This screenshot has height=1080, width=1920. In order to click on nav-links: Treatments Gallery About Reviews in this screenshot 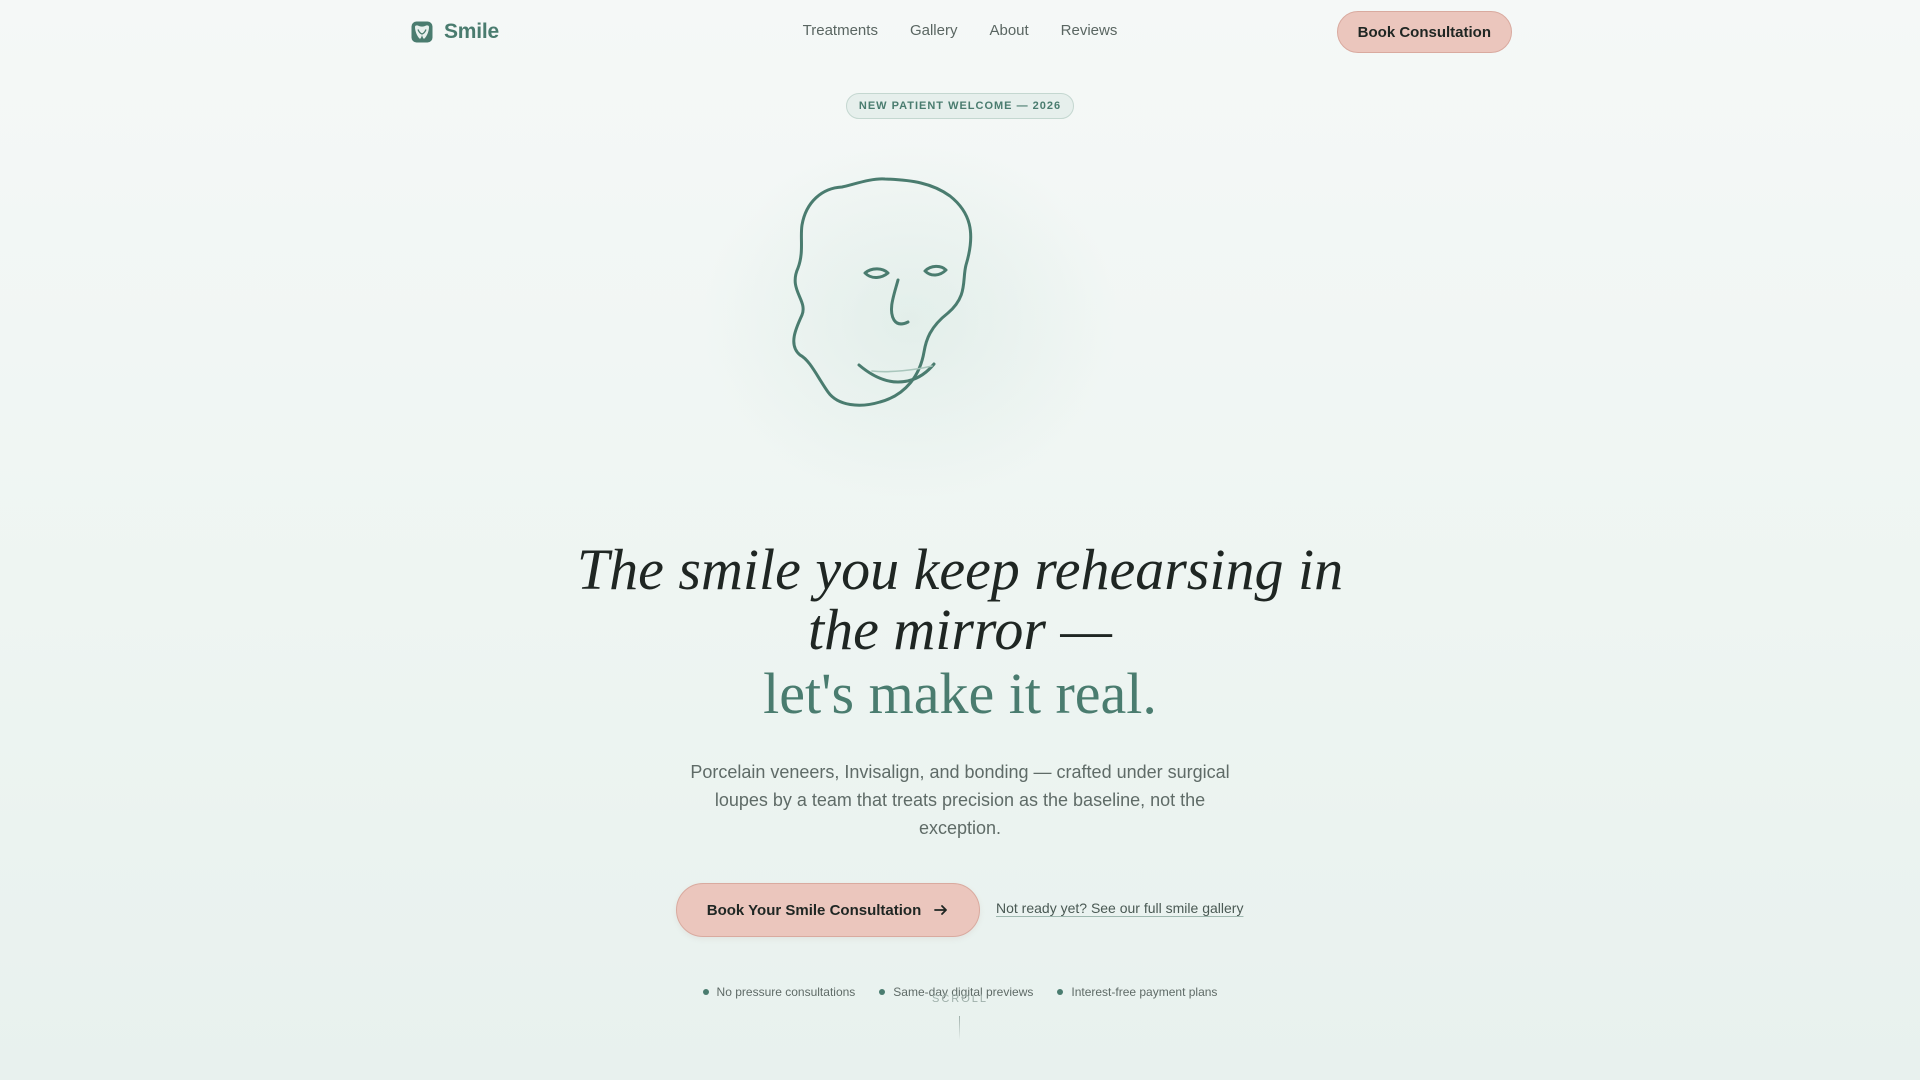, I will do `click(960, 31)`.